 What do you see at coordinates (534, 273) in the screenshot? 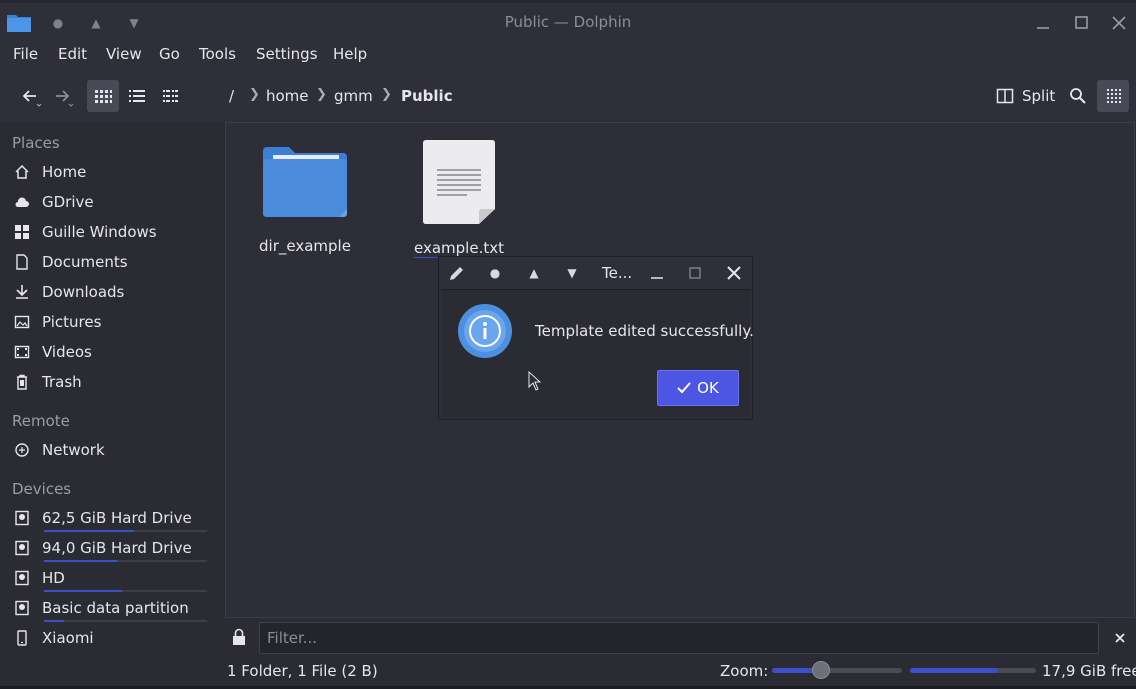
I see `move-up-icon: ▲` at bounding box center [534, 273].